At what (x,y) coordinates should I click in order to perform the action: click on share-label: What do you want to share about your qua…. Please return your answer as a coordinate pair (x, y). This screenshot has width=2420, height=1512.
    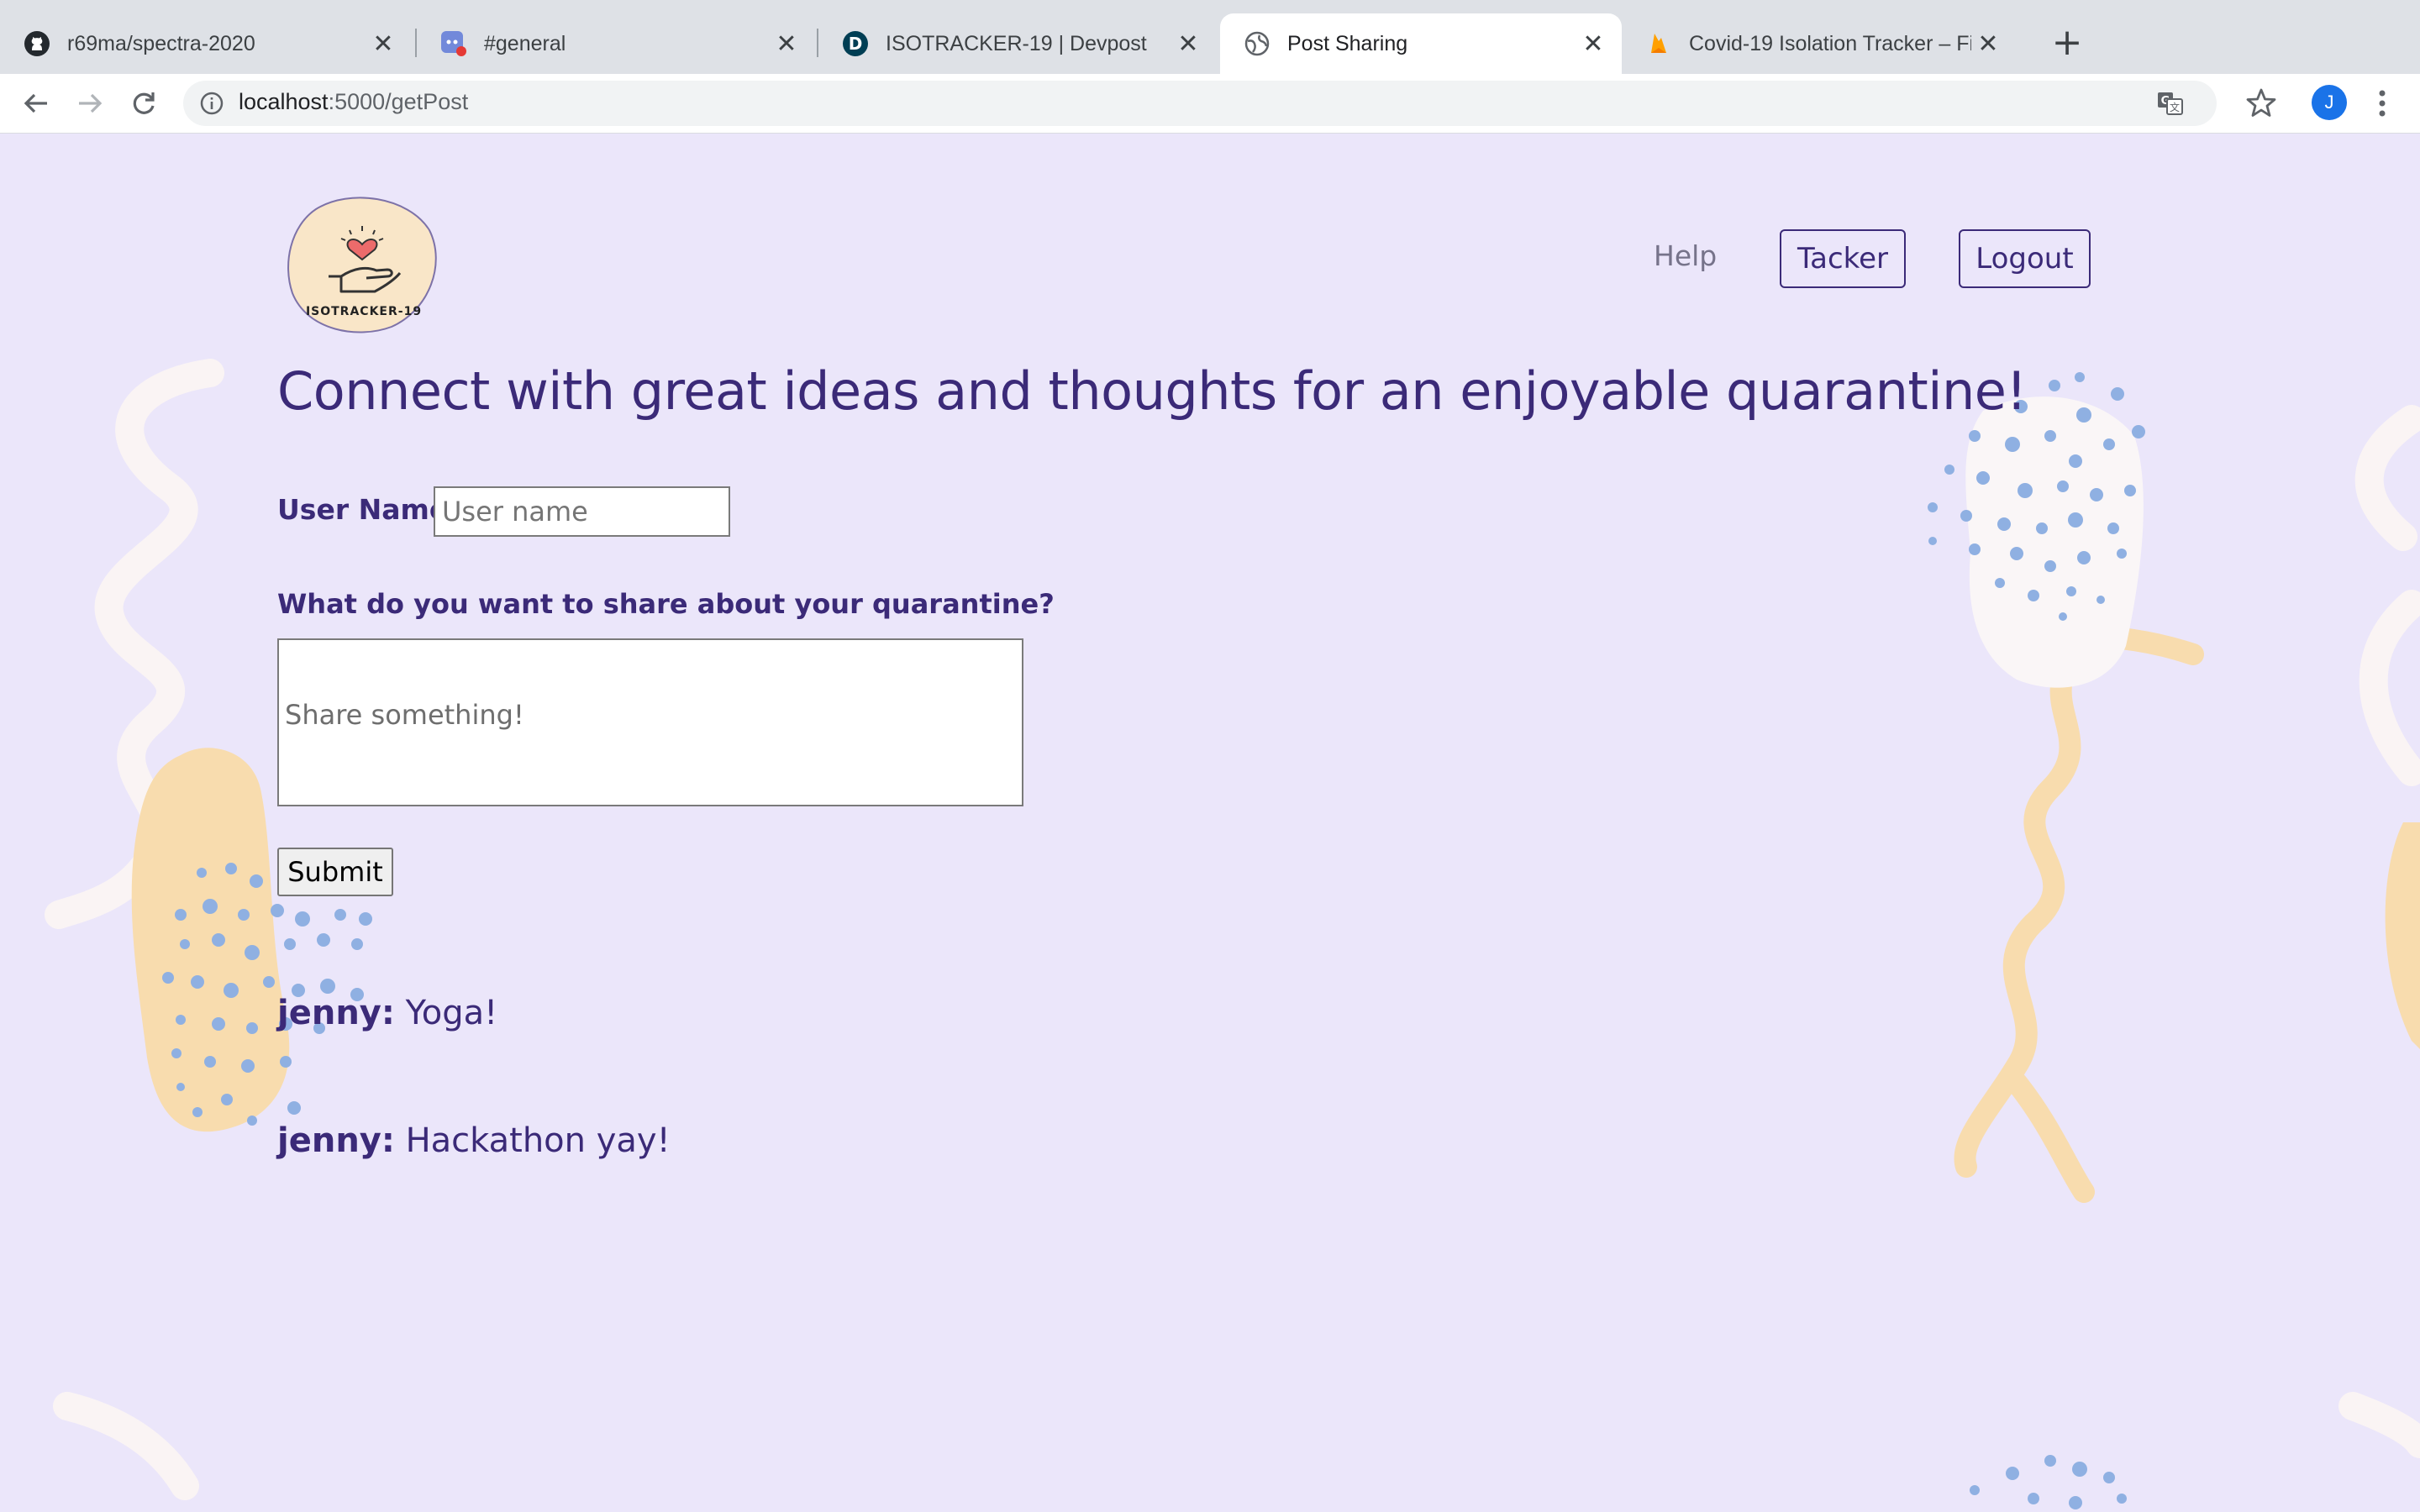
    Looking at the image, I should click on (666, 604).